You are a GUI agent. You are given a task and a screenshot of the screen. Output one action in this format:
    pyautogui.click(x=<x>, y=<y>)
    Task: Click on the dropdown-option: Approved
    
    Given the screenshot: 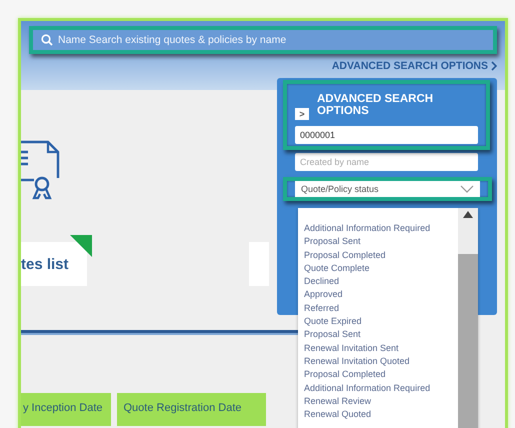 What is the action you would take?
    pyautogui.click(x=381, y=295)
    